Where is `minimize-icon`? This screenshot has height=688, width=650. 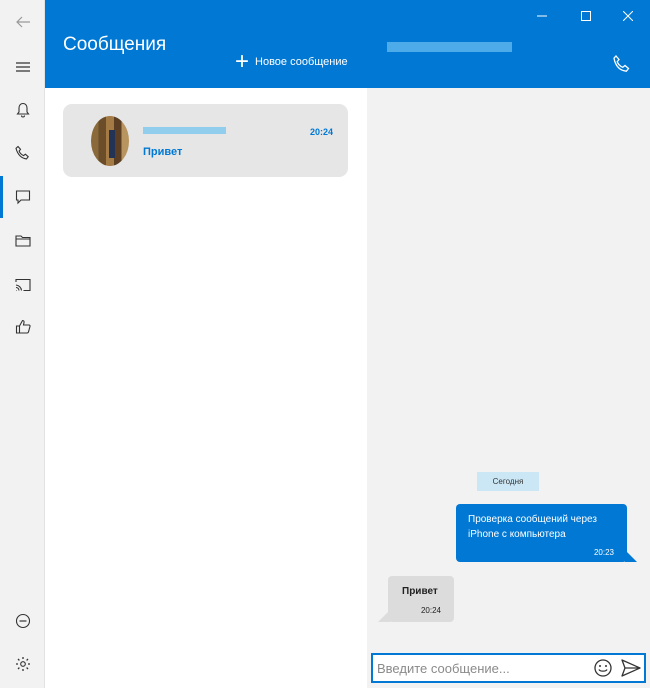
minimize-icon is located at coordinates (542, 16).